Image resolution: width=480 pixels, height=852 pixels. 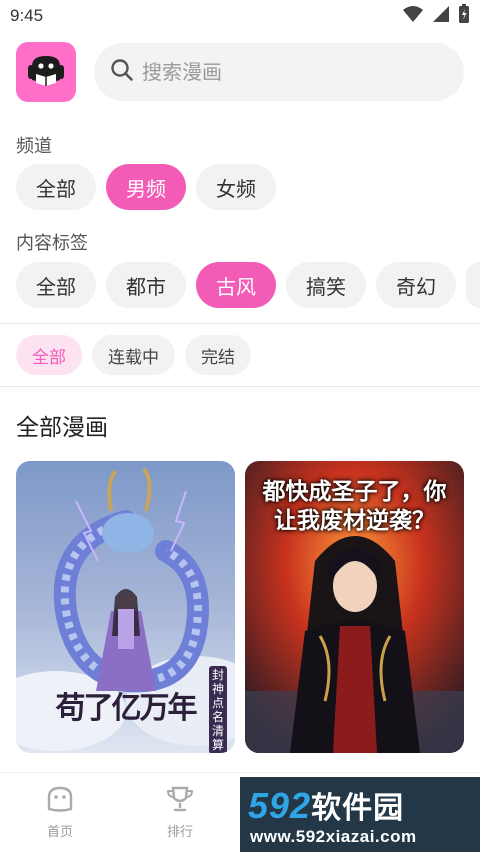 I want to click on watermark-brand-number: 592, so click(x=280, y=805).